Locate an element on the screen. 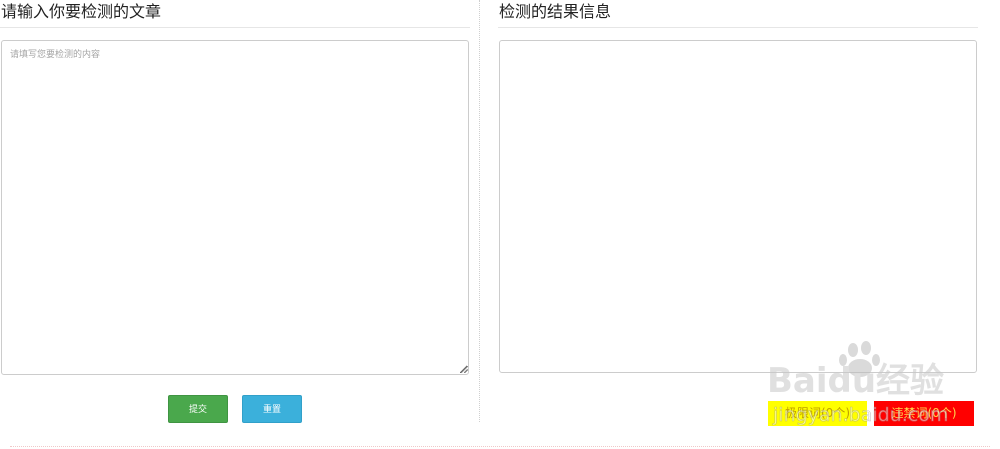 The height and width of the screenshot is (449, 1000). resize-grip-icon is located at coordinates (464, 369).